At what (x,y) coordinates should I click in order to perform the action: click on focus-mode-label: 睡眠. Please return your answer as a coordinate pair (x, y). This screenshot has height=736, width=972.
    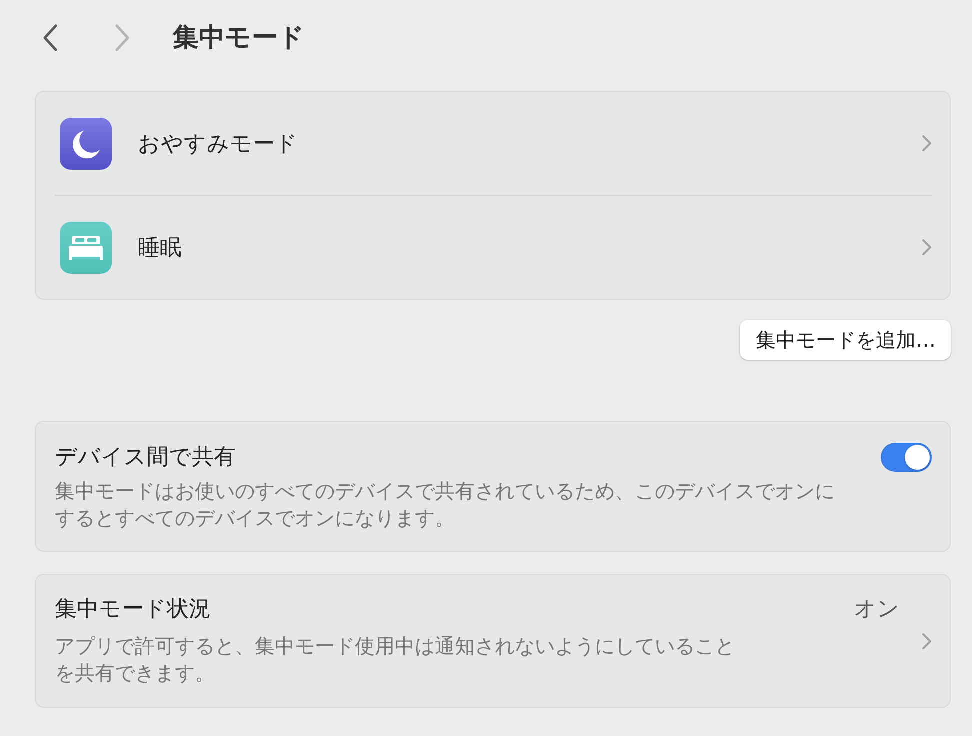
    Looking at the image, I should click on (160, 248).